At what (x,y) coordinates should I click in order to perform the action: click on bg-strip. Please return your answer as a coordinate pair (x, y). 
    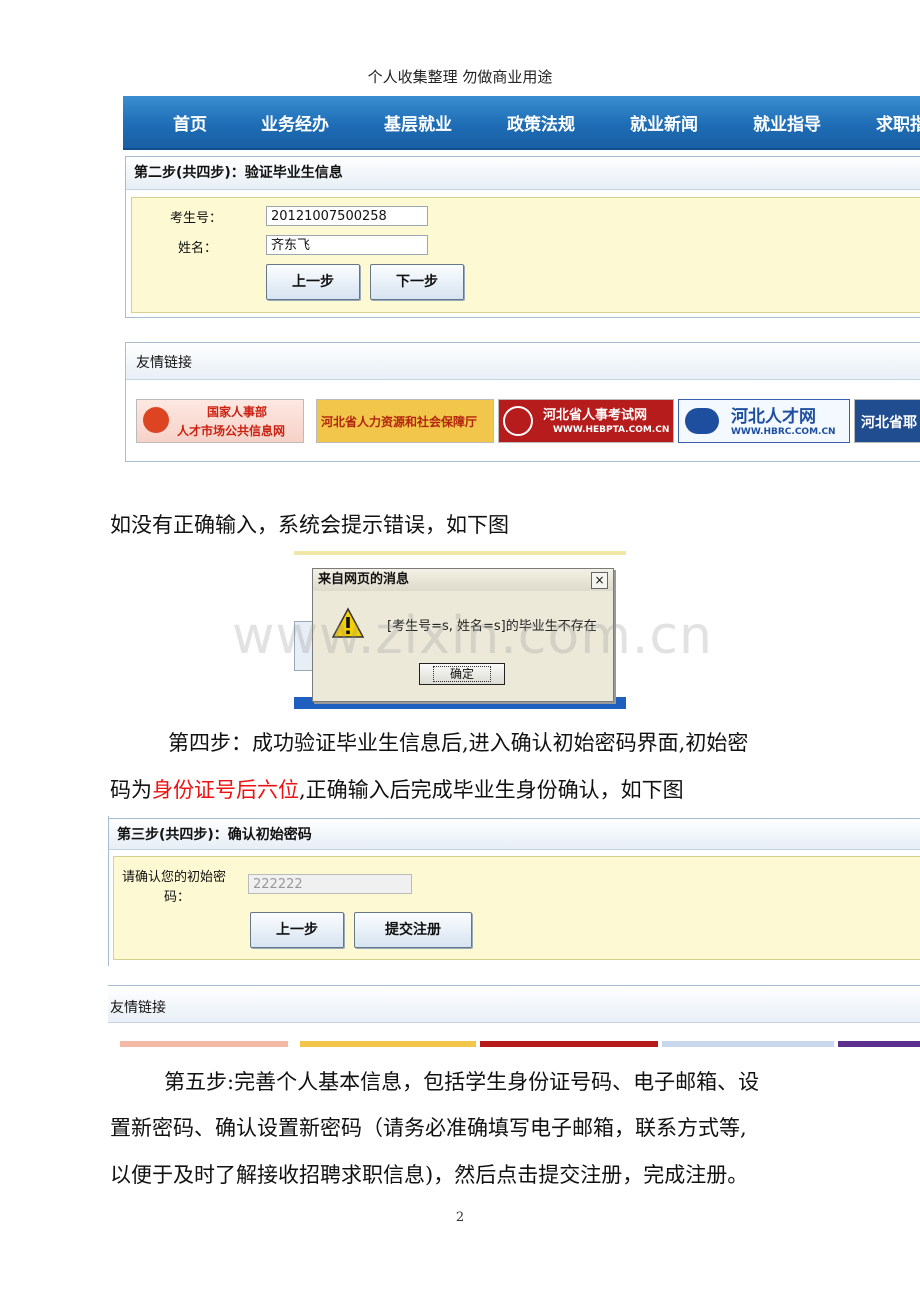
    Looking at the image, I should click on (460, 553).